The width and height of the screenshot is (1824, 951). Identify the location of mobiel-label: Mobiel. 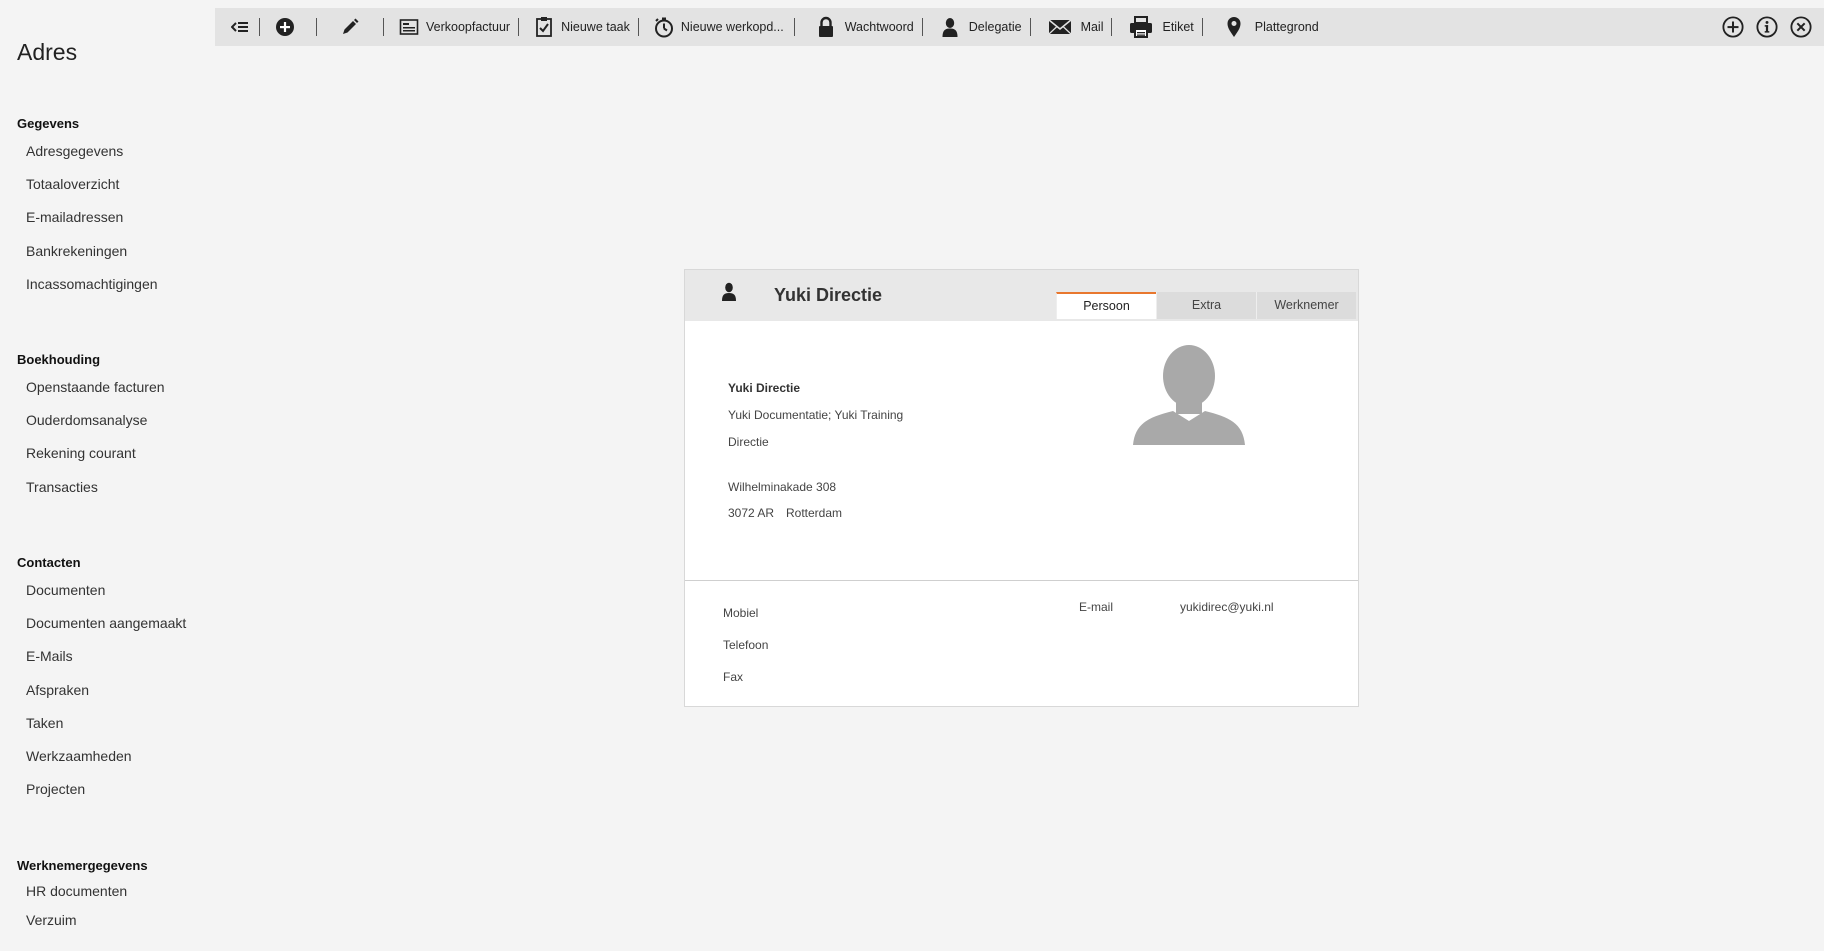
(741, 613).